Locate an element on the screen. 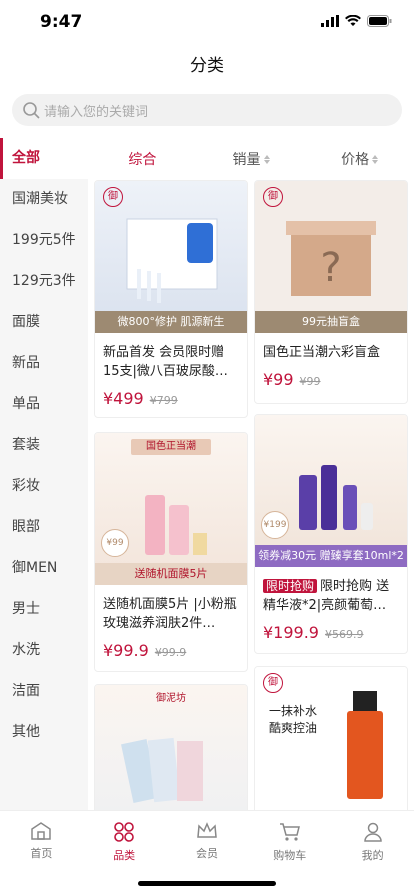 This screenshot has width=414, height=896. home-indicator is located at coordinates (207, 883).